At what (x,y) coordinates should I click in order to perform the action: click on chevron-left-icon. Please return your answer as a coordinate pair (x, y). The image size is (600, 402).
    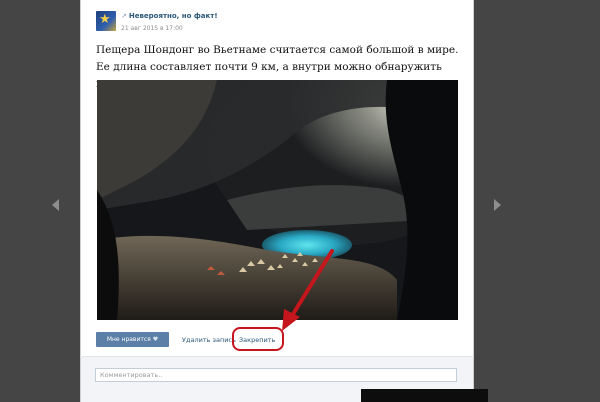
    Looking at the image, I should click on (55, 205).